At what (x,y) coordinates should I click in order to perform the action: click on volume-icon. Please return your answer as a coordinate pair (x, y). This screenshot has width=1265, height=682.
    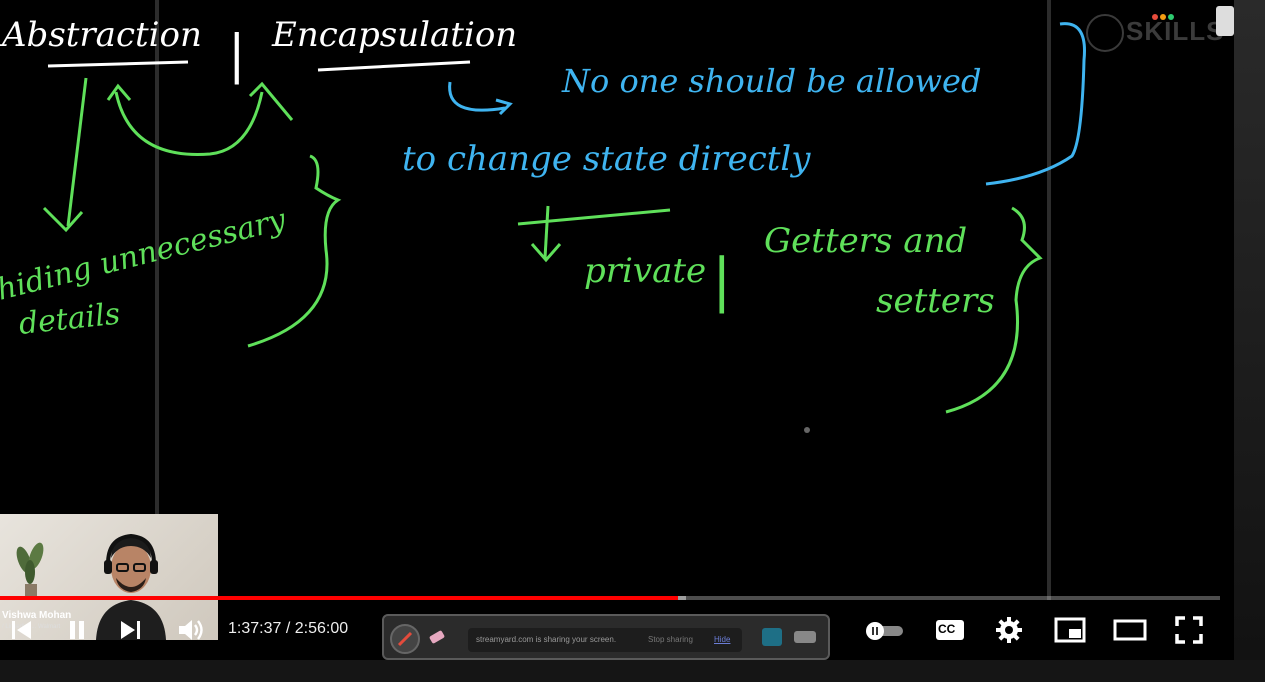
    Looking at the image, I should click on (191, 630).